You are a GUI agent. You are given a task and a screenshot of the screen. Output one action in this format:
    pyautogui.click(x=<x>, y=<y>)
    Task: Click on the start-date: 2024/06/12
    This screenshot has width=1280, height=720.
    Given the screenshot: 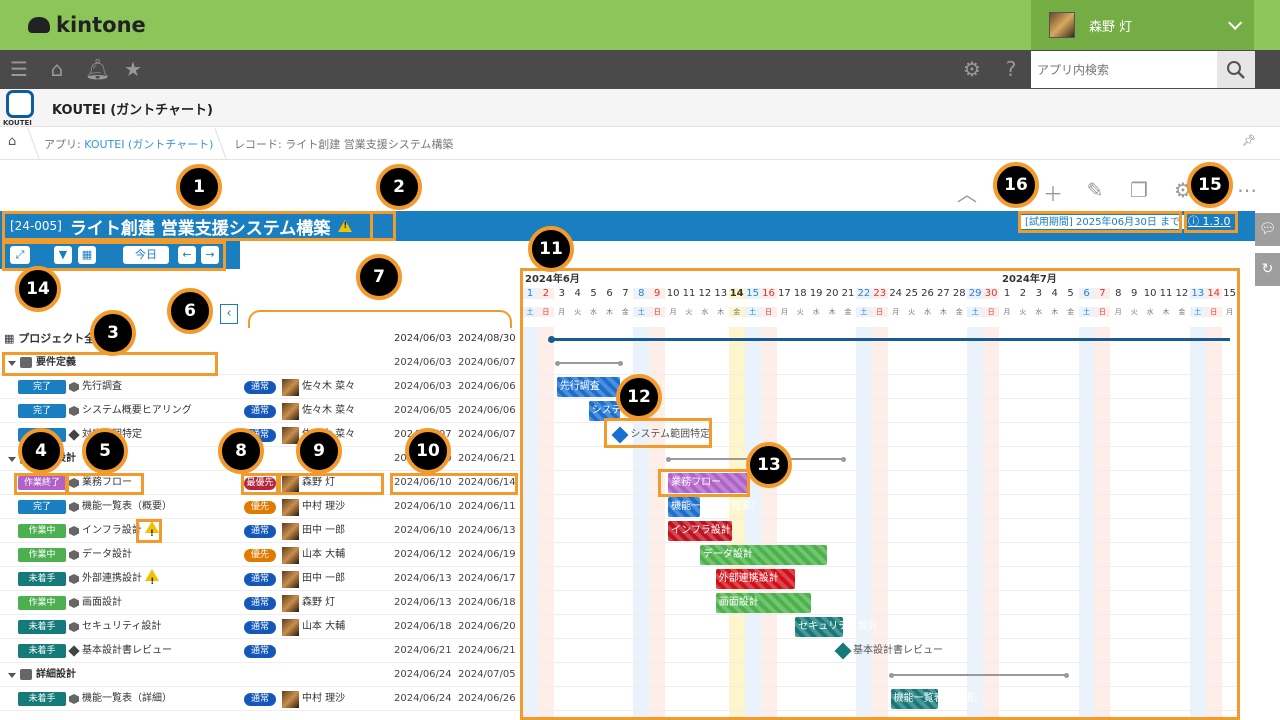 What is the action you would take?
    pyautogui.click(x=423, y=554)
    